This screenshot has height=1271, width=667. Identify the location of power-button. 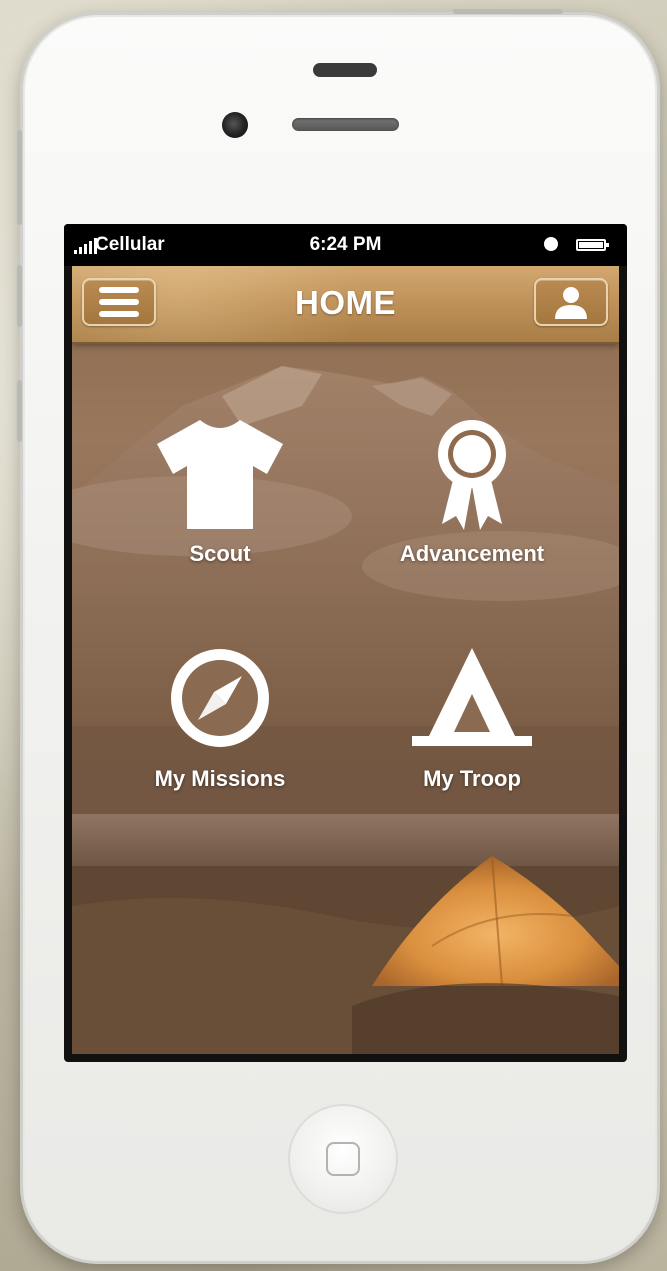
(508, 11).